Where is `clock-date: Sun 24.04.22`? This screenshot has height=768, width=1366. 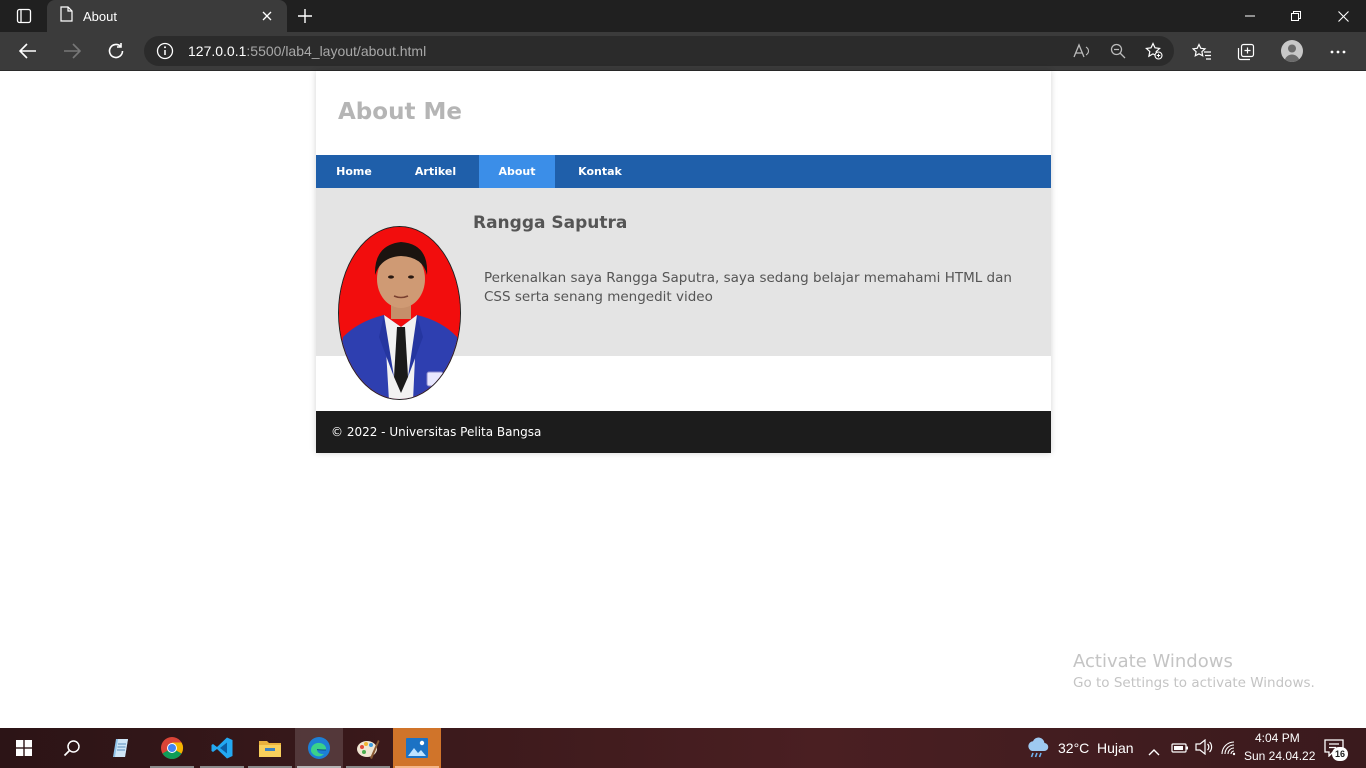
clock-date: Sun 24.04.22 is located at coordinates (1279, 756).